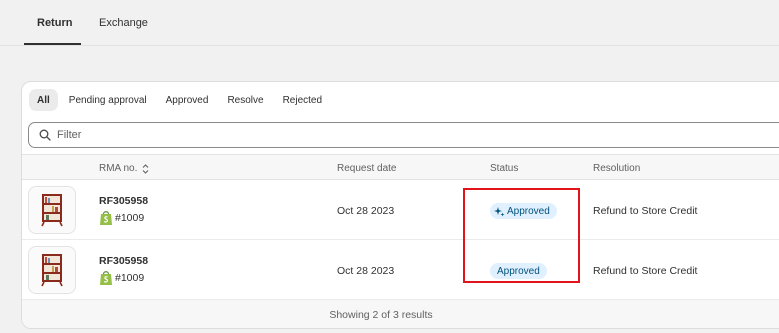 Image resolution: width=779 pixels, height=333 pixels. I want to click on sparkle-icon, so click(499, 211).